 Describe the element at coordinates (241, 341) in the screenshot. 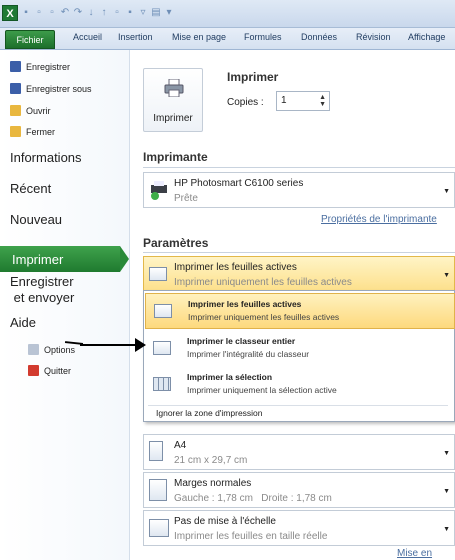

I see `option-title: Imprimer le classeur entier` at that location.